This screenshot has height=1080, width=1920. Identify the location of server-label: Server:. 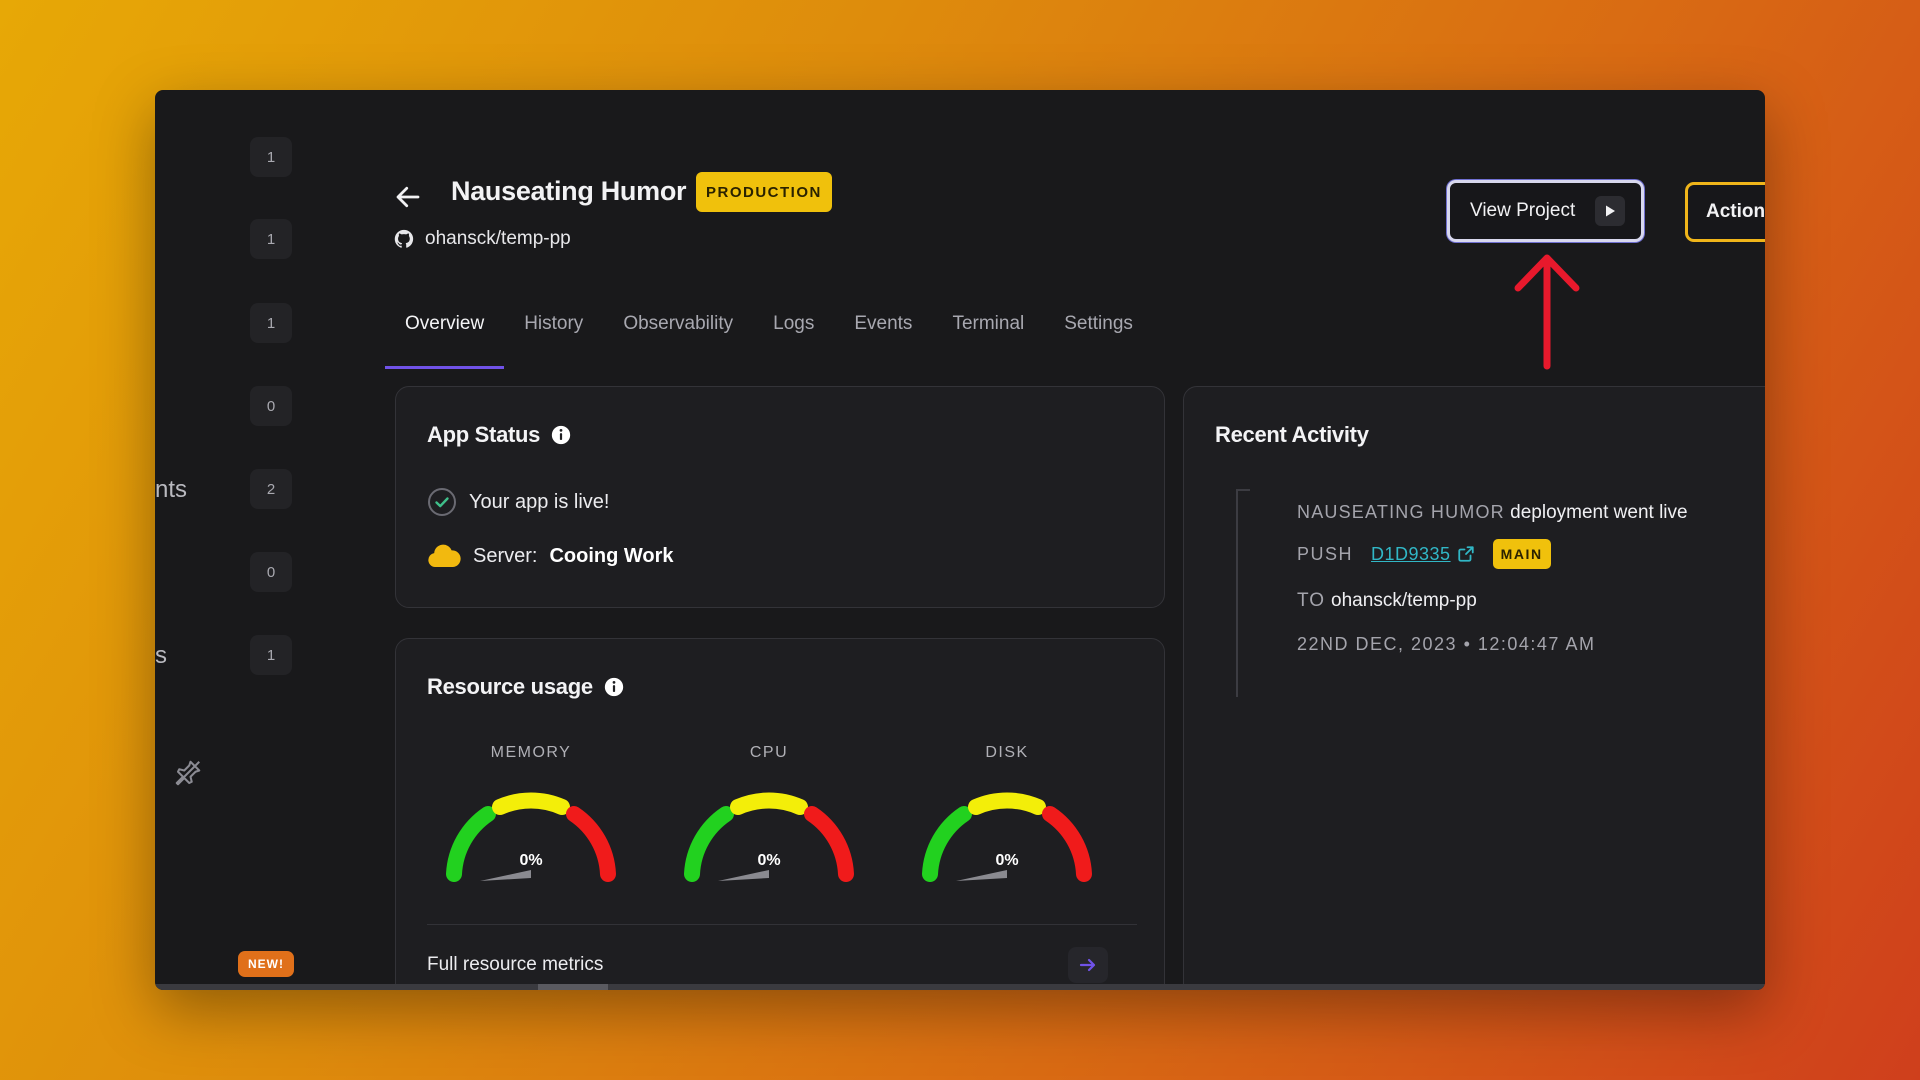
(505, 555).